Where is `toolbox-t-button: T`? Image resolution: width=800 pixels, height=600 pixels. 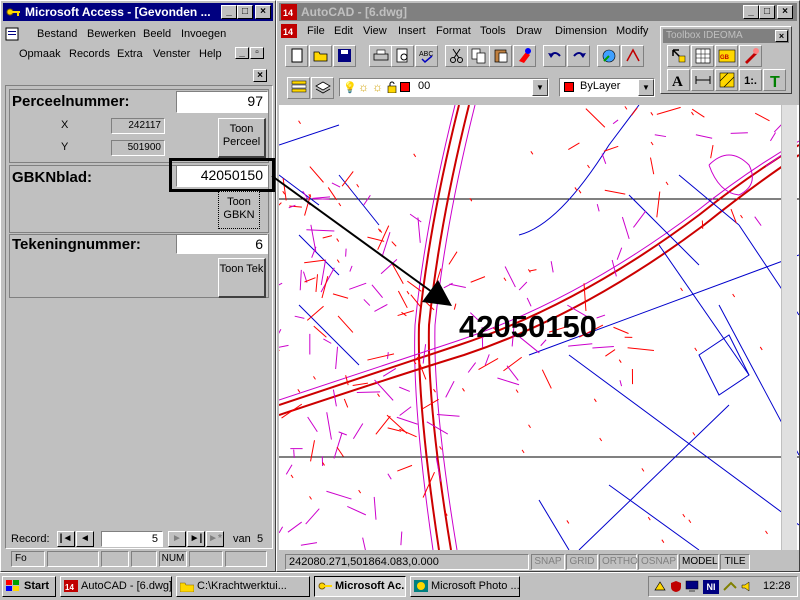 toolbox-t-button: T is located at coordinates (774, 80).